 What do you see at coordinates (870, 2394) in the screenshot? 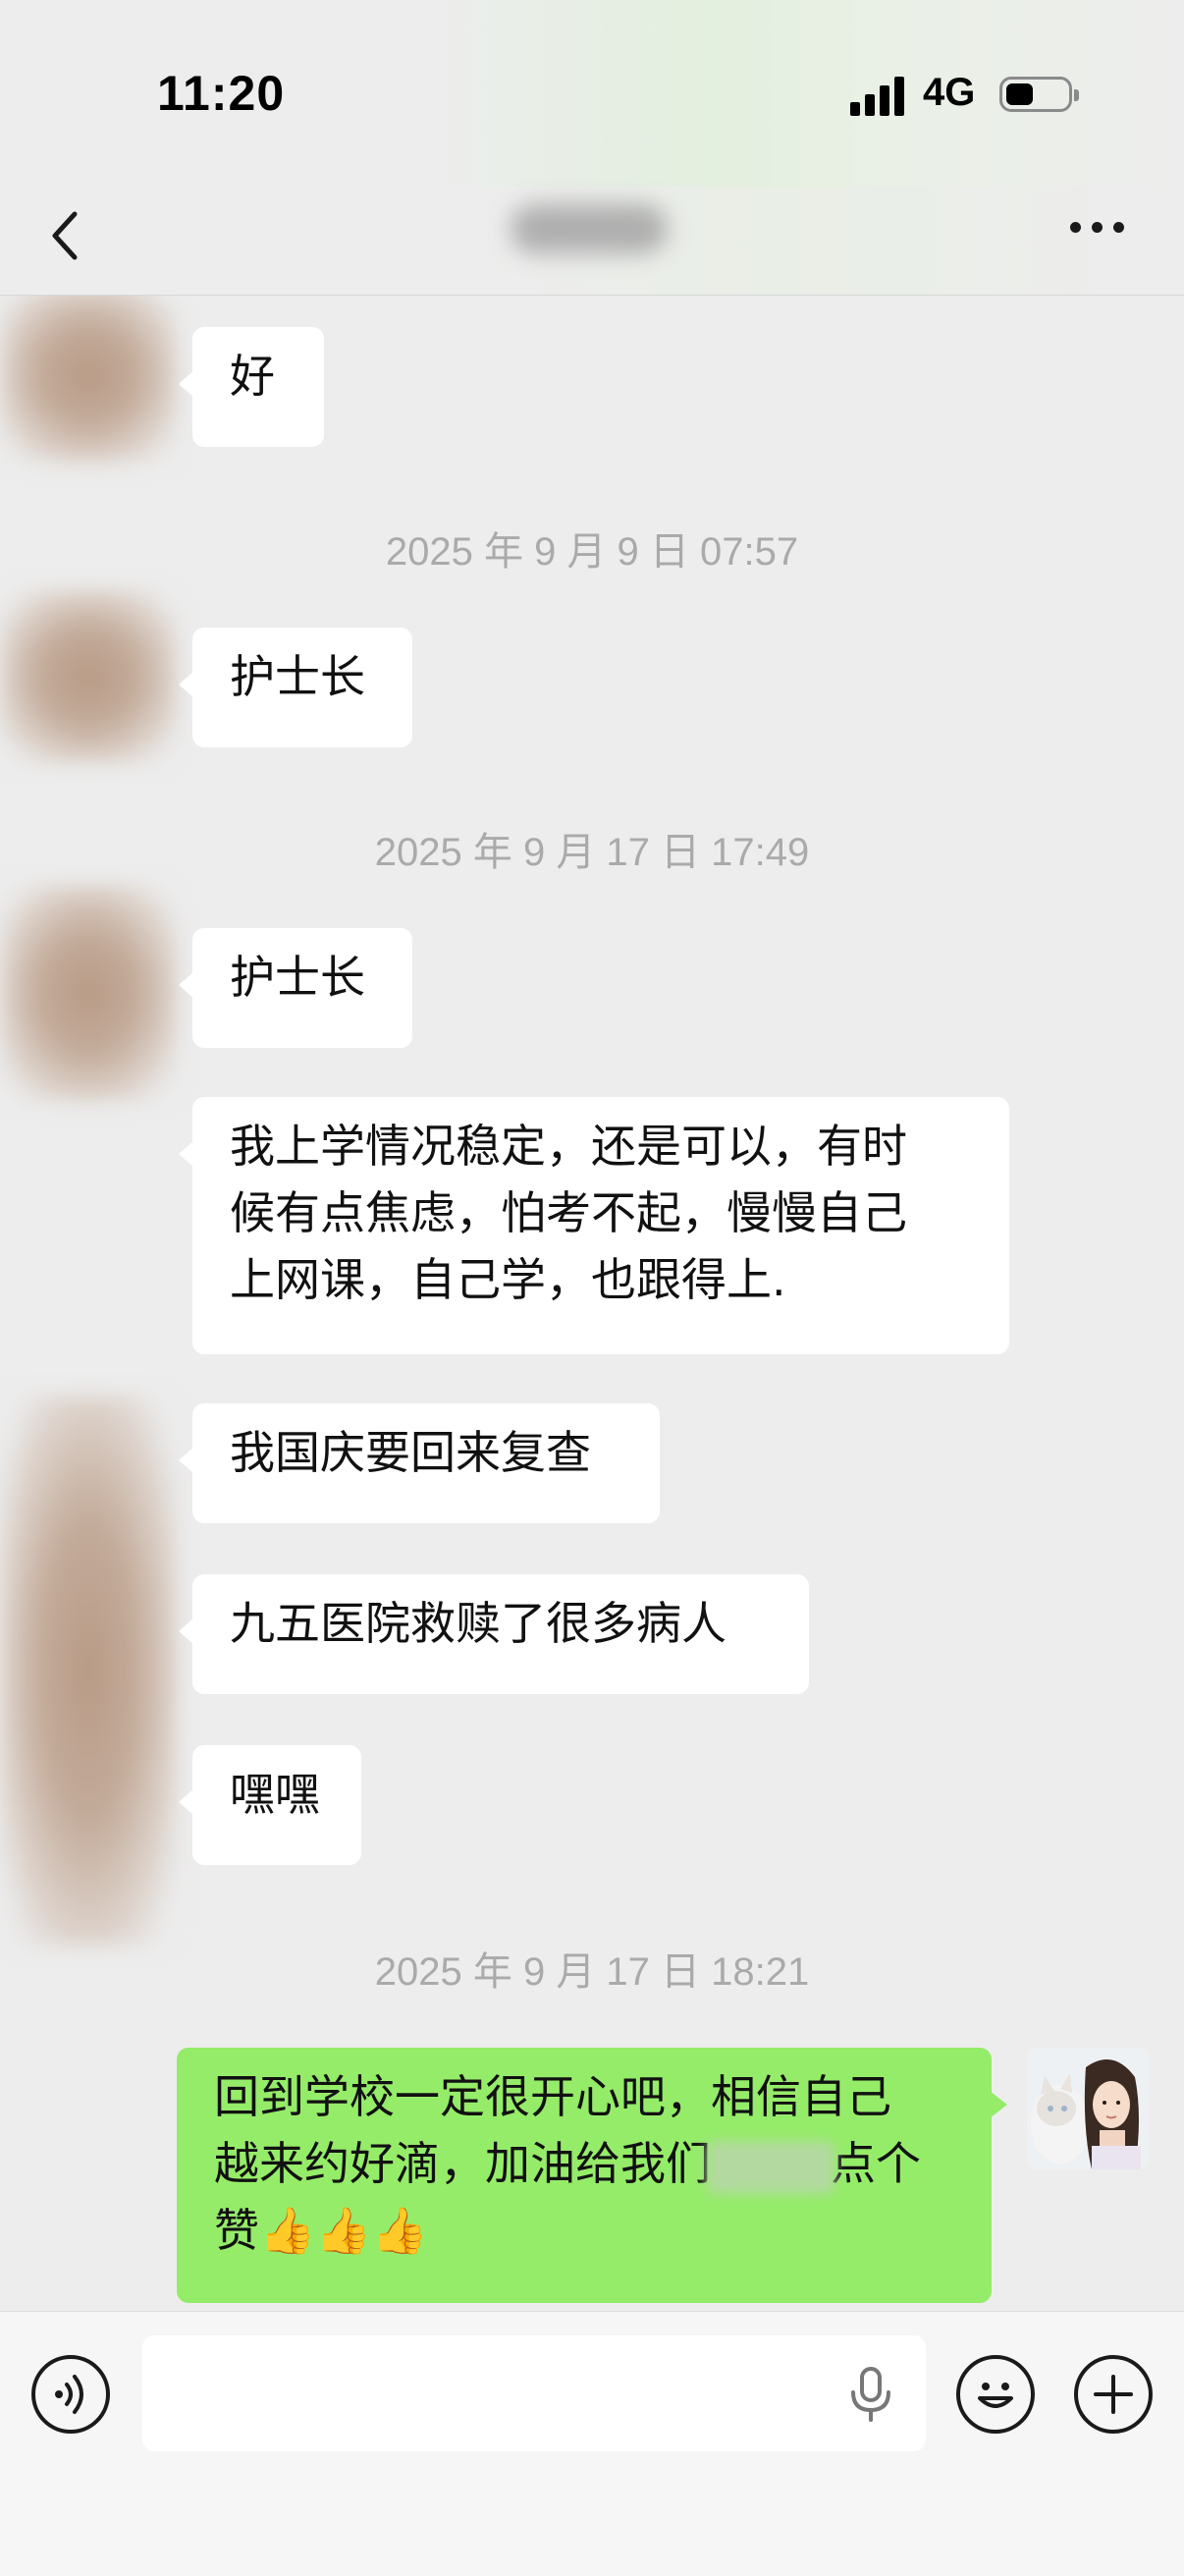
I see `microphone-icon` at bounding box center [870, 2394].